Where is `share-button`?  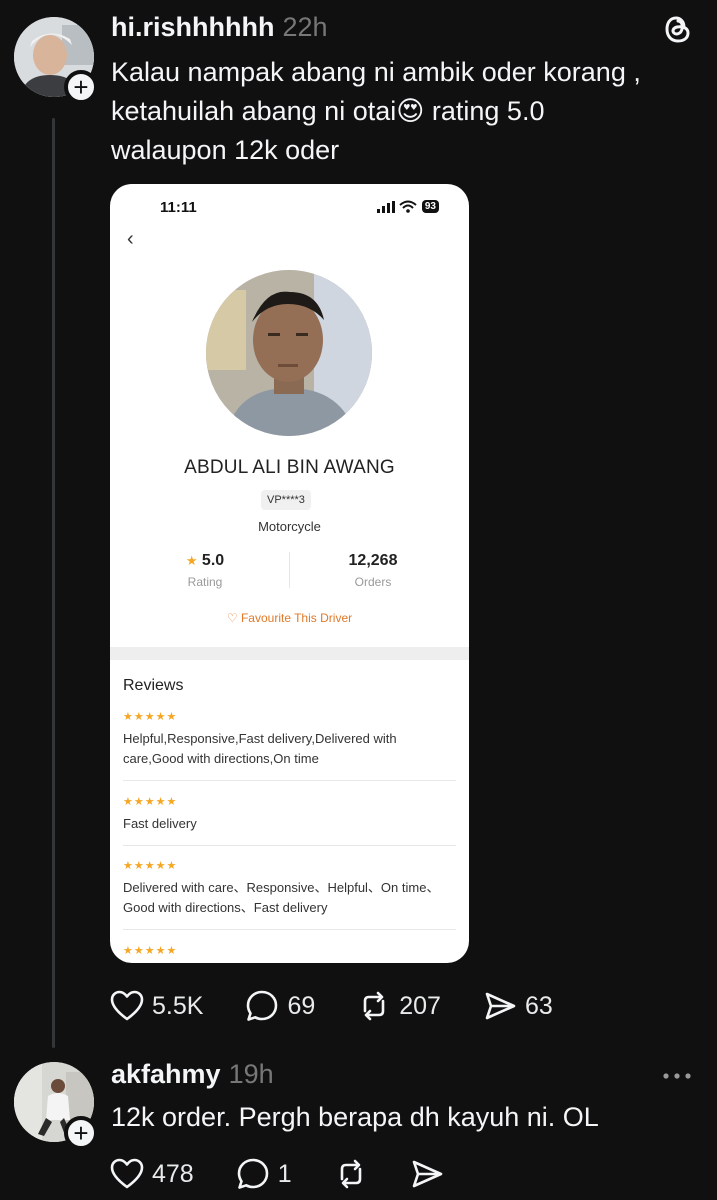
share-button is located at coordinates (427, 1174).